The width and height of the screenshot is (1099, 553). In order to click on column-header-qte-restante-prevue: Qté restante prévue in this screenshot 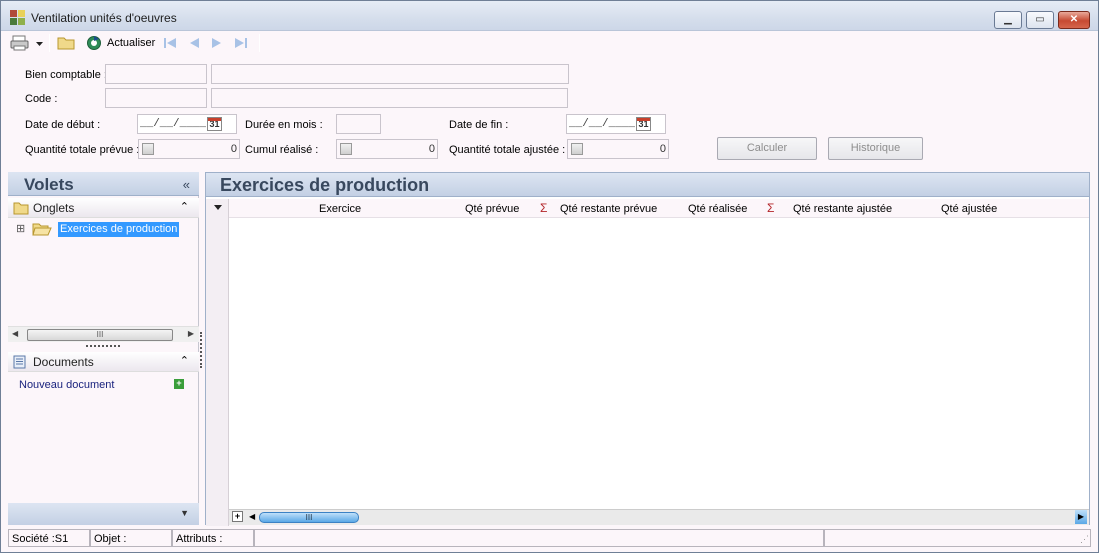, I will do `click(608, 209)`.